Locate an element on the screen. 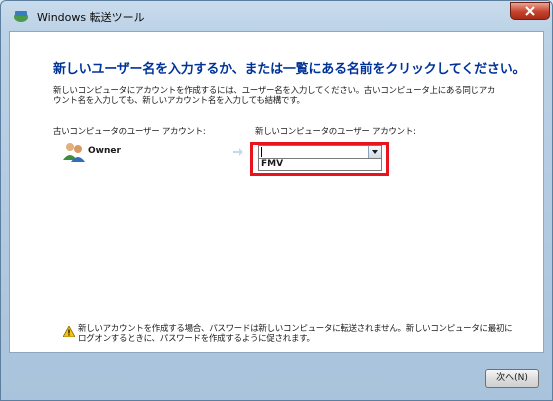 The width and height of the screenshot is (553, 401). dropdown-option: FMV is located at coordinates (272, 164).